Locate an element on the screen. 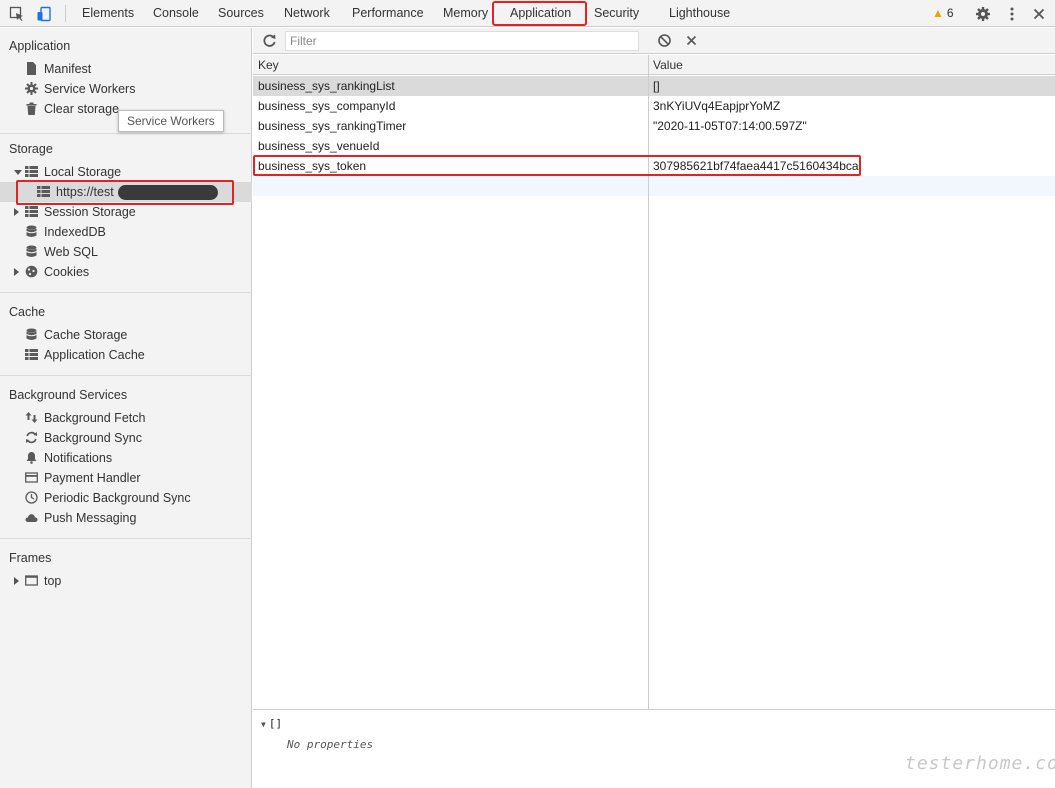  table-row: business_sys_rankingList [] is located at coordinates (654, 86).